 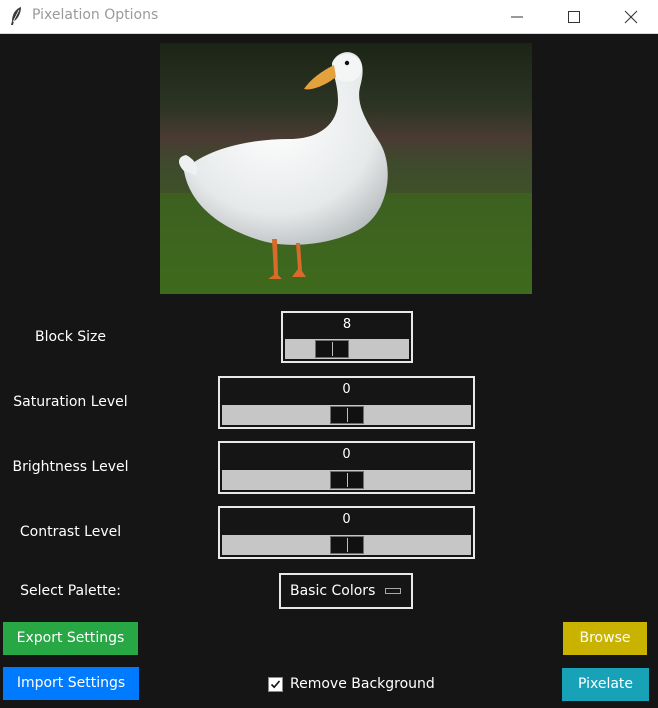 I want to click on feather-icon, so click(x=16, y=16).